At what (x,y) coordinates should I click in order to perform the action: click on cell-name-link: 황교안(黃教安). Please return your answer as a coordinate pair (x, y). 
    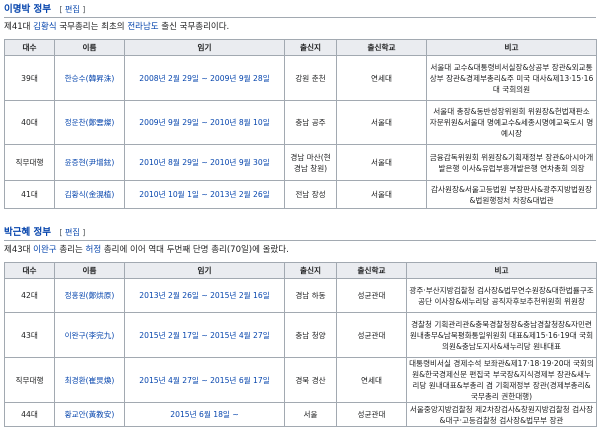
    Looking at the image, I should click on (89, 414).